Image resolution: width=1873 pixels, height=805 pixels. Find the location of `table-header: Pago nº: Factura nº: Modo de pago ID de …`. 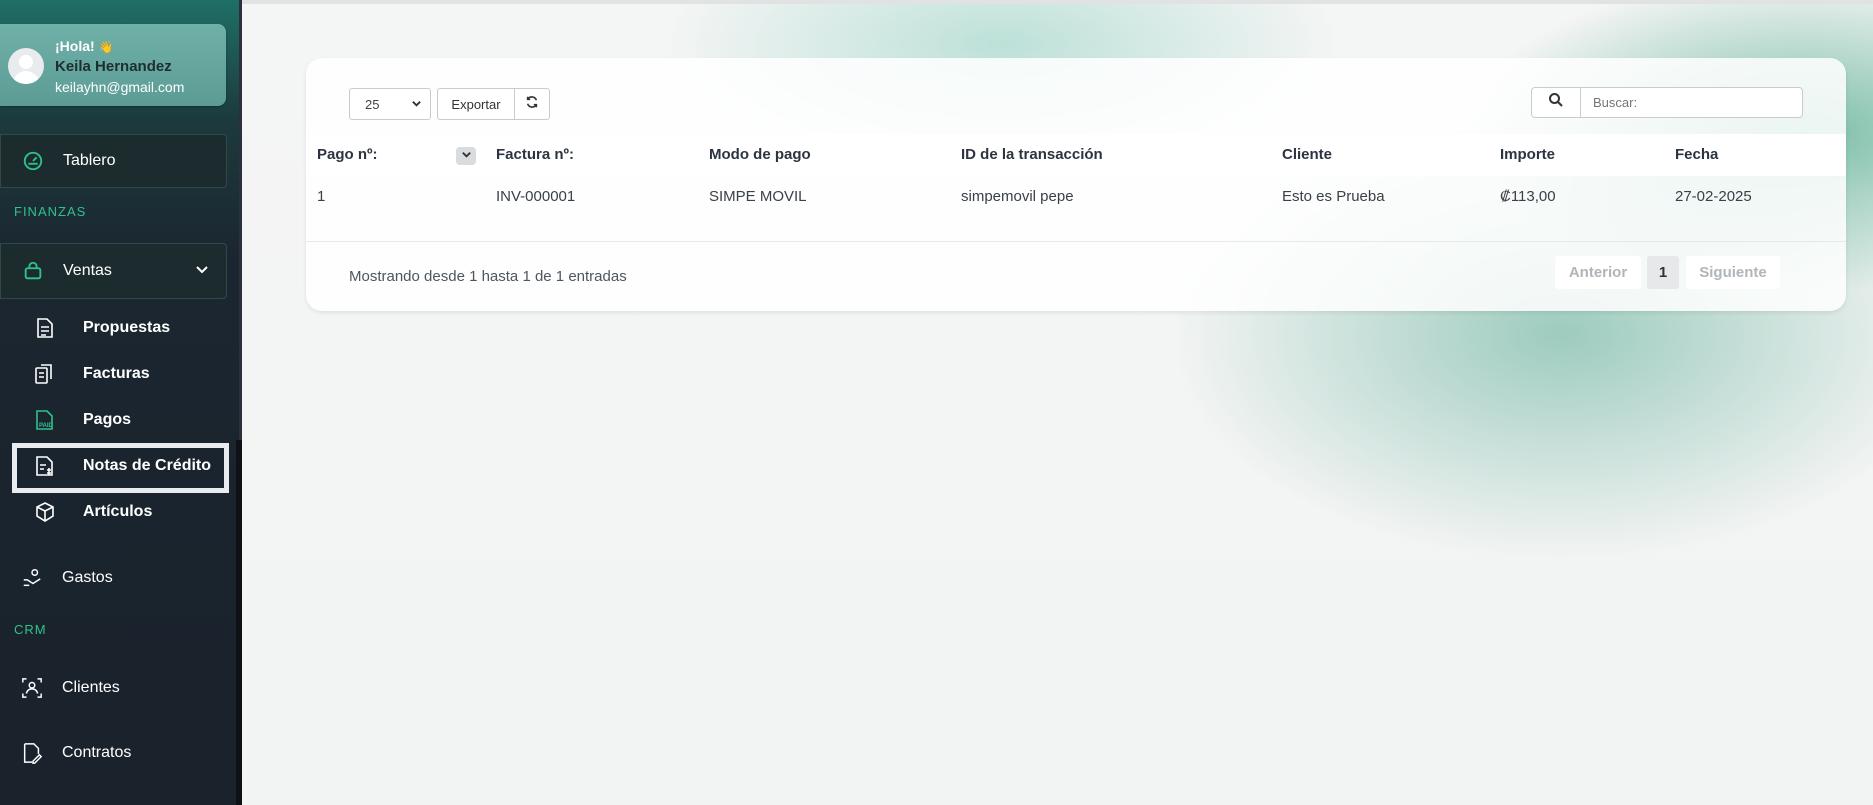

table-header: Pago nº: Factura nº: Modo de pago ID de … is located at coordinates (1076, 155).